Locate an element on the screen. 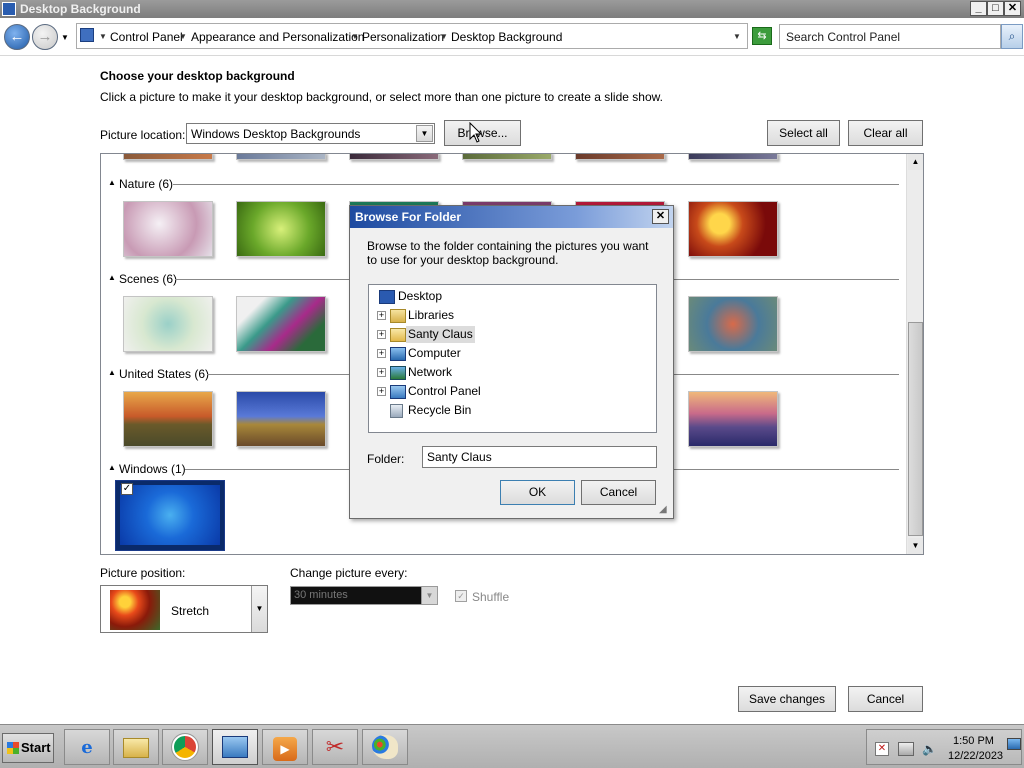 The height and width of the screenshot is (768, 1024). picture-position-value: Stretch is located at coordinates (190, 611).